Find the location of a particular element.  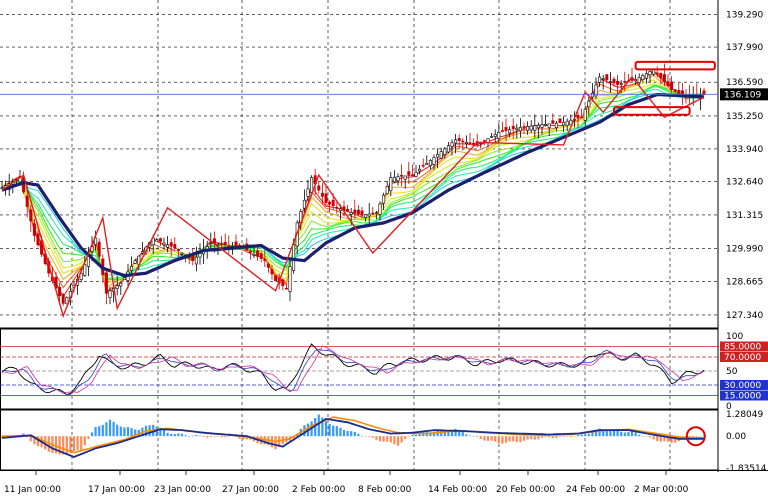

time-label: 2 Feb 00:00 is located at coordinates (319, 490).